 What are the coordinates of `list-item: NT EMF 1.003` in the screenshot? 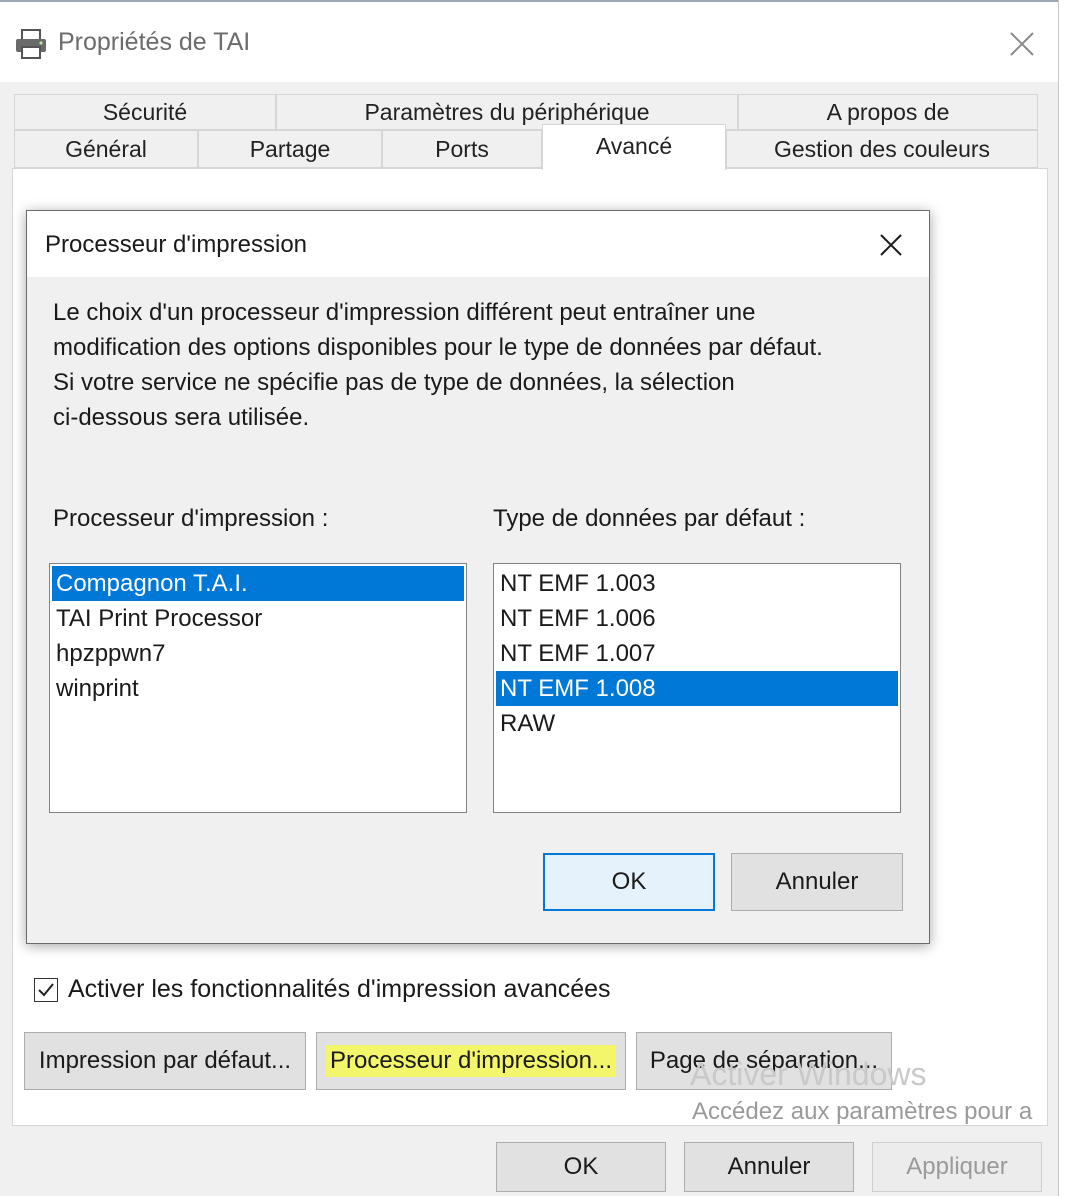 It's located at (697, 583).